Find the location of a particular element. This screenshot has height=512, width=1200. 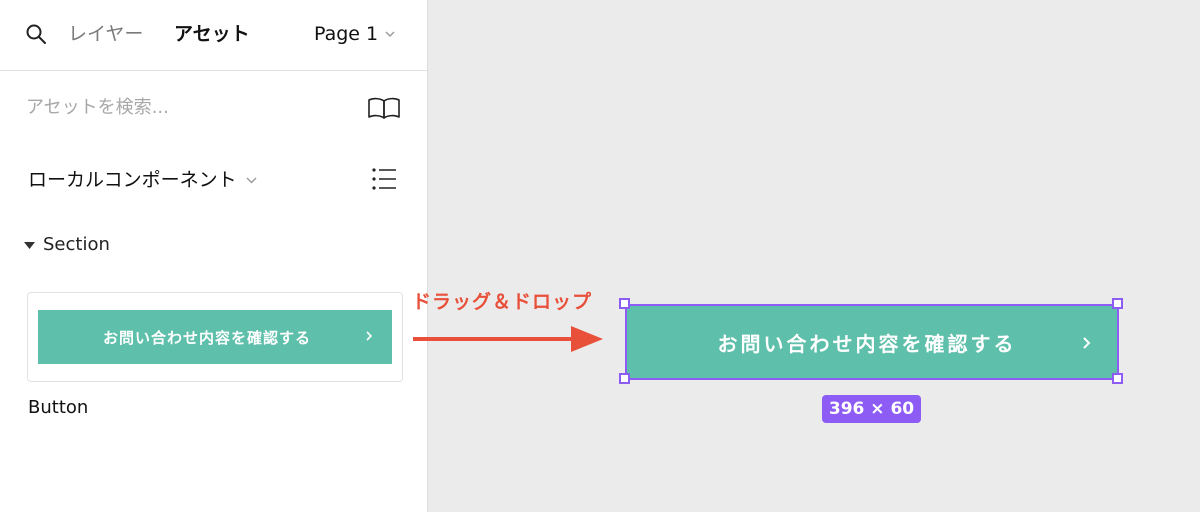

component-thumbnail-card: お問い合わせ内容を確認する is located at coordinates (215, 337).